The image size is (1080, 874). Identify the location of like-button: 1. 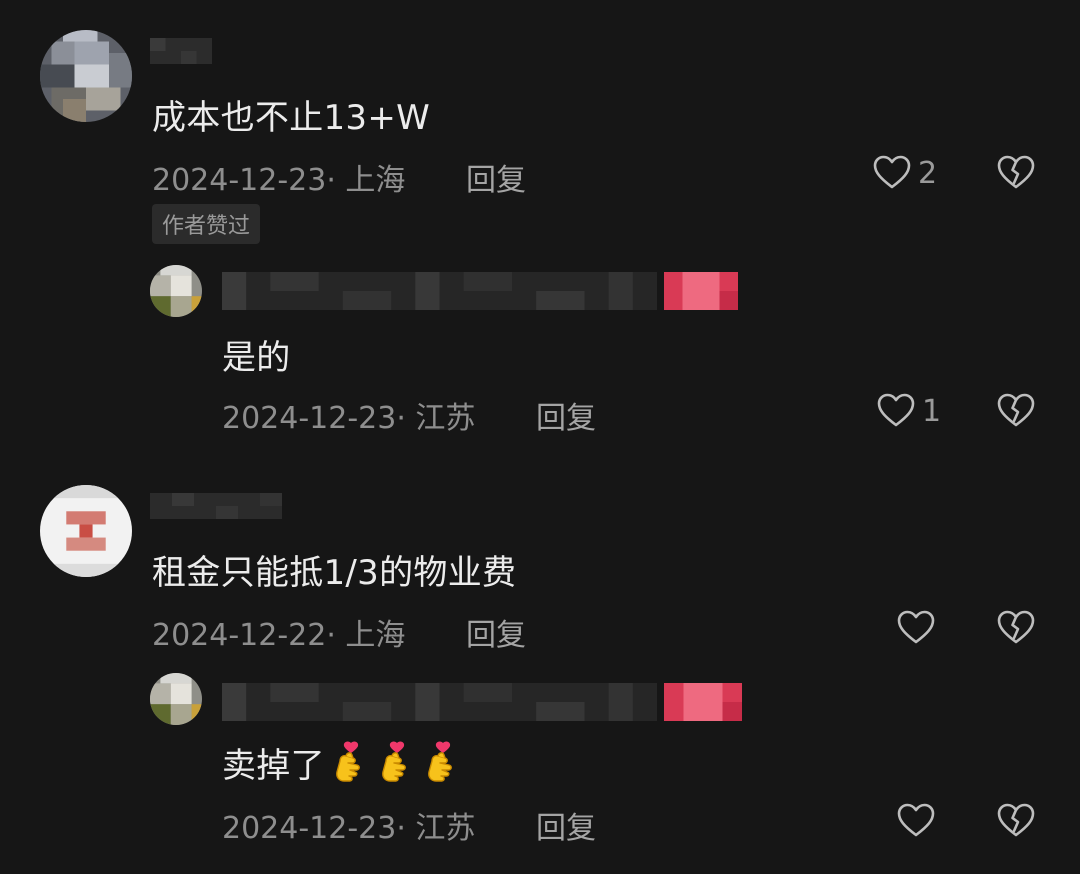
(908, 411).